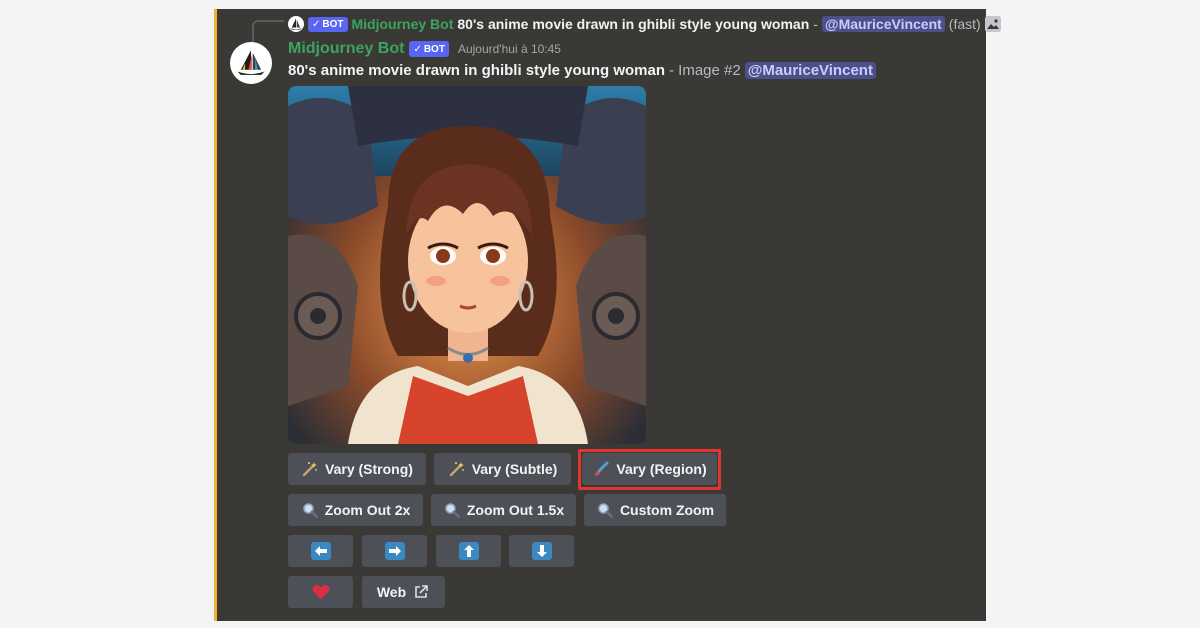 The height and width of the screenshot is (628, 1200). What do you see at coordinates (705, 70) in the screenshot?
I see `message-suffix: - Image #2` at bounding box center [705, 70].